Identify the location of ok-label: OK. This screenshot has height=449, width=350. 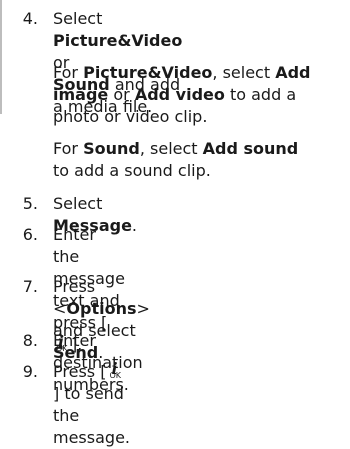
(115, 375).